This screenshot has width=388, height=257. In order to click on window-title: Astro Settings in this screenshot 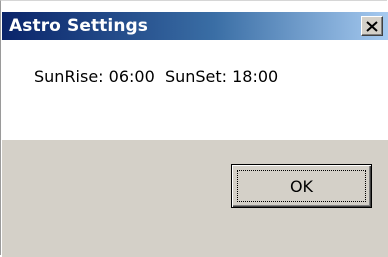, I will do `click(79, 26)`.